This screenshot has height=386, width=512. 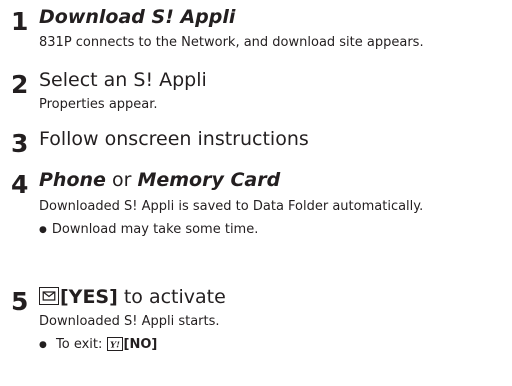 I want to click on step-number: 3, so click(x=20, y=143).